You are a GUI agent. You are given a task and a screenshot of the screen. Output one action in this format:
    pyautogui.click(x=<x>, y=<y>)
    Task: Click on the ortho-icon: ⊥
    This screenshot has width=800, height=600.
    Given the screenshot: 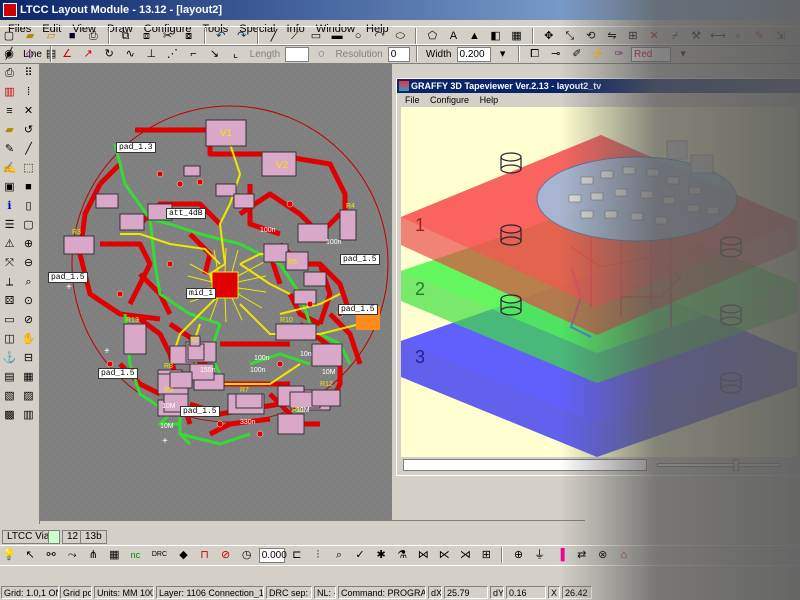 What is the action you would take?
    pyautogui.click(x=151, y=54)
    